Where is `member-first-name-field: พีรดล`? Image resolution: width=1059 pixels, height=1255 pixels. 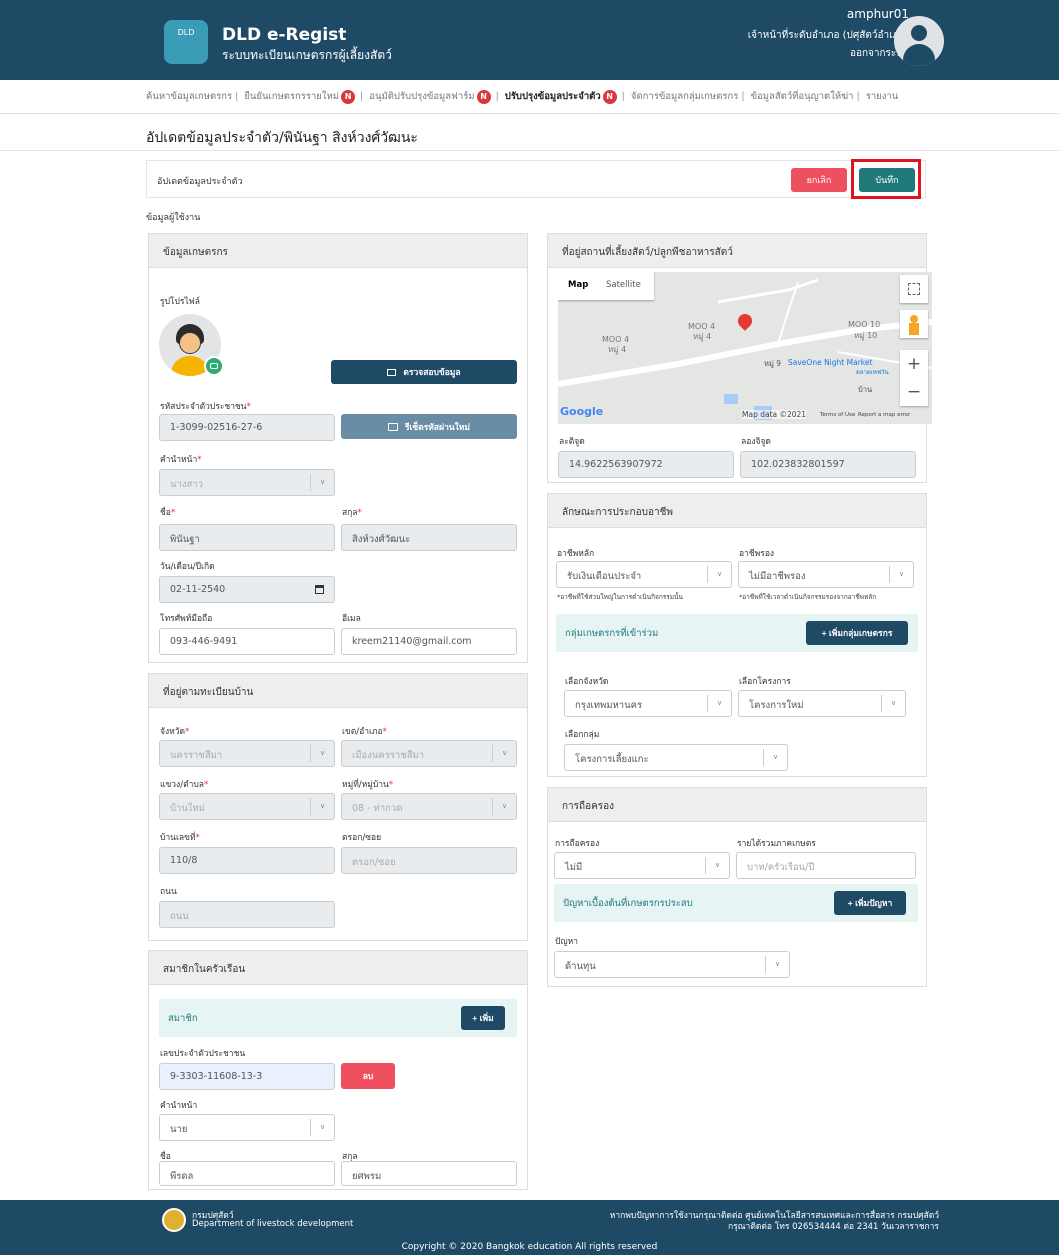
member-first-name-field: พีรดล is located at coordinates (247, 1173).